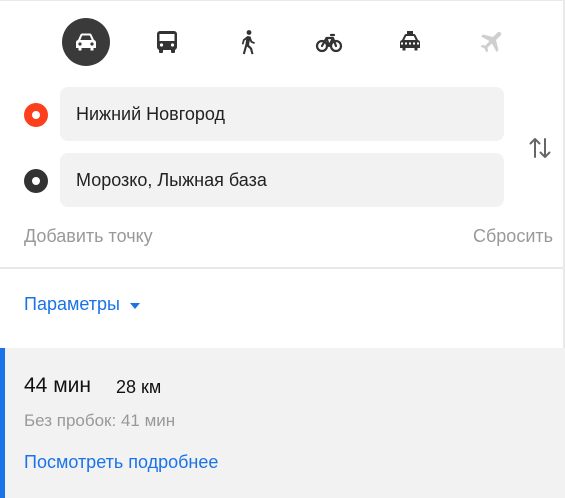 This screenshot has height=498, width=565. What do you see at coordinates (121, 462) in the screenshot?
I see `details-link: Посмотреть подробнее` at bounding box center [121, 462].